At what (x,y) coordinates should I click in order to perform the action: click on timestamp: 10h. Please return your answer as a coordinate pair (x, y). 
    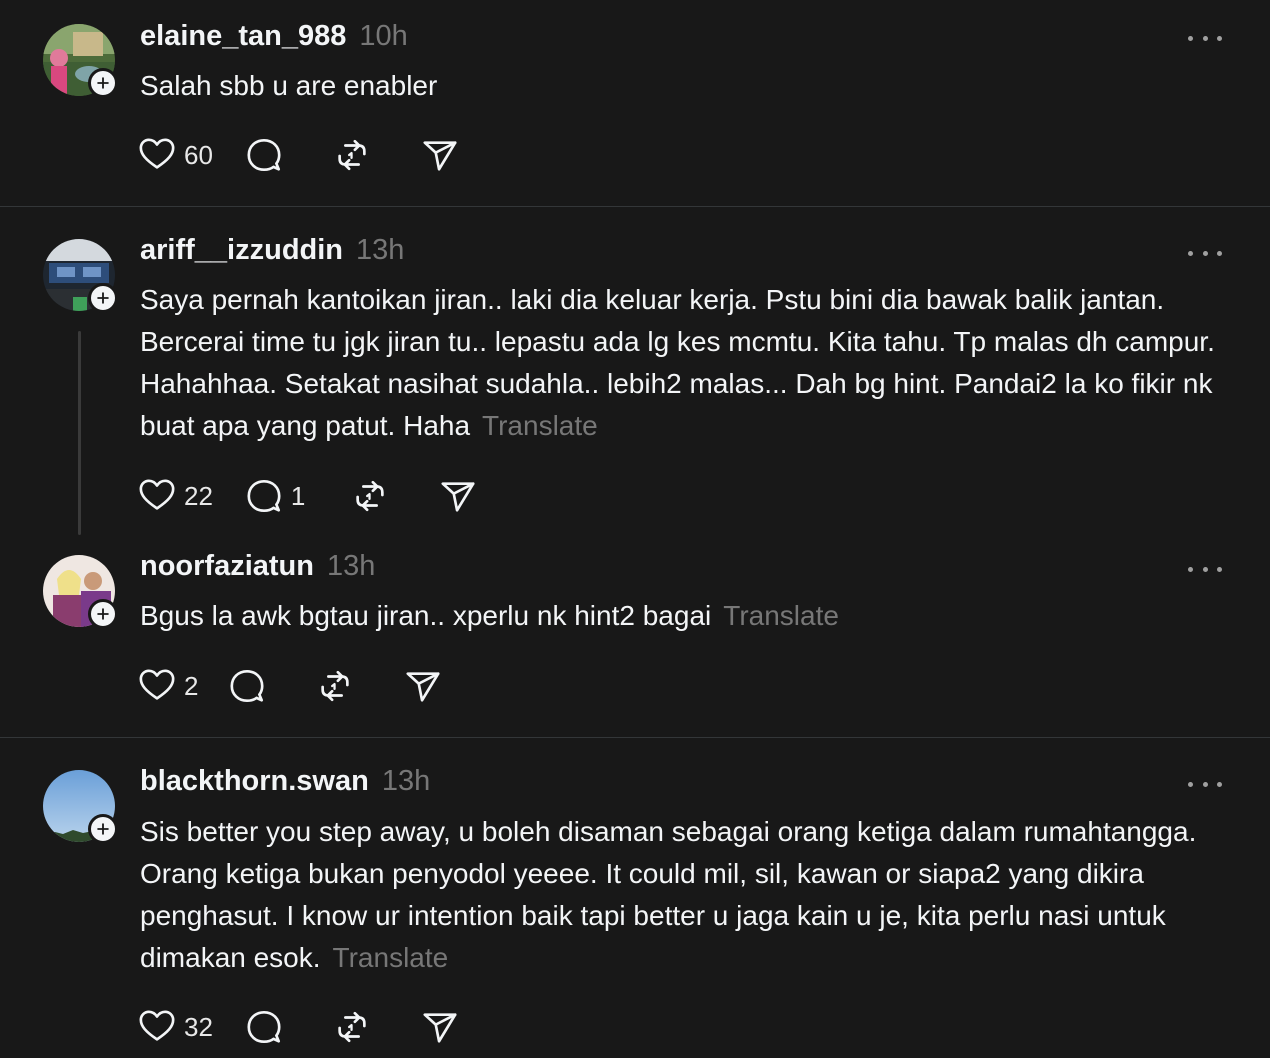
    Looking at the image, I should click on (383, 36).